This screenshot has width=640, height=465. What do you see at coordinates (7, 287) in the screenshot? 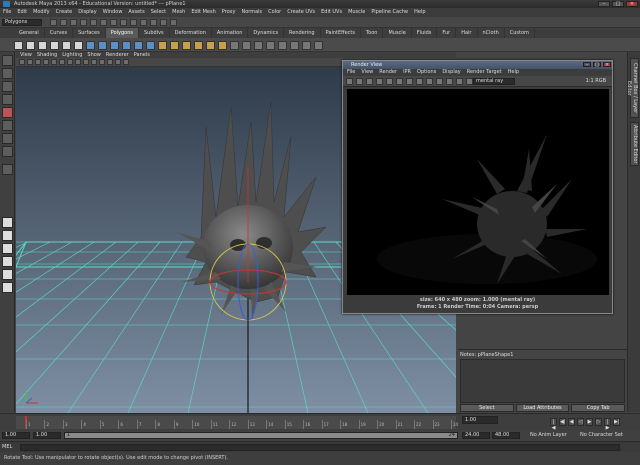
I see `outliner-persp-graph-layout-icon` at bounding box center [7, 287].